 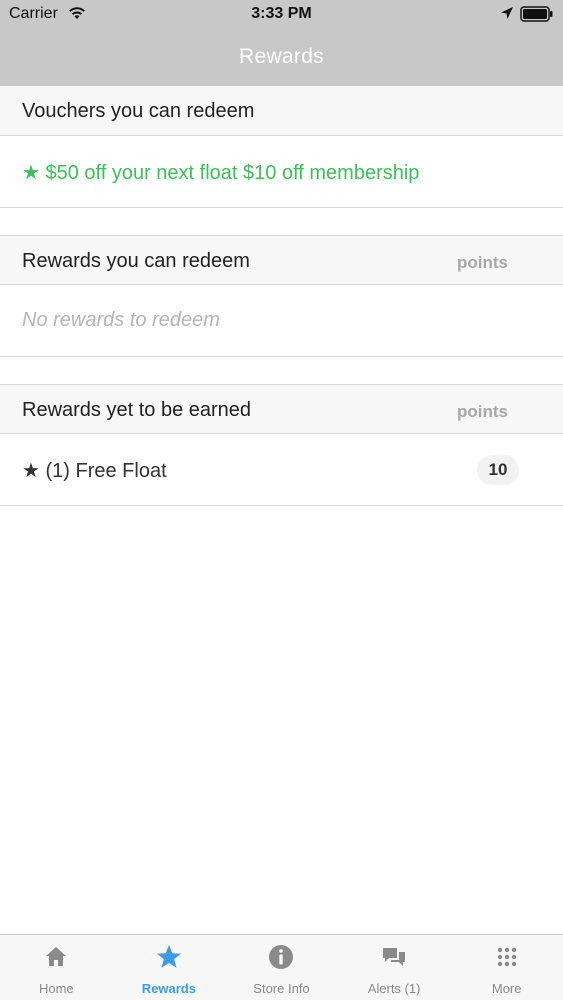 I want to click on tab-alerts-label: Alerts (1), so click(x=394, y=988).